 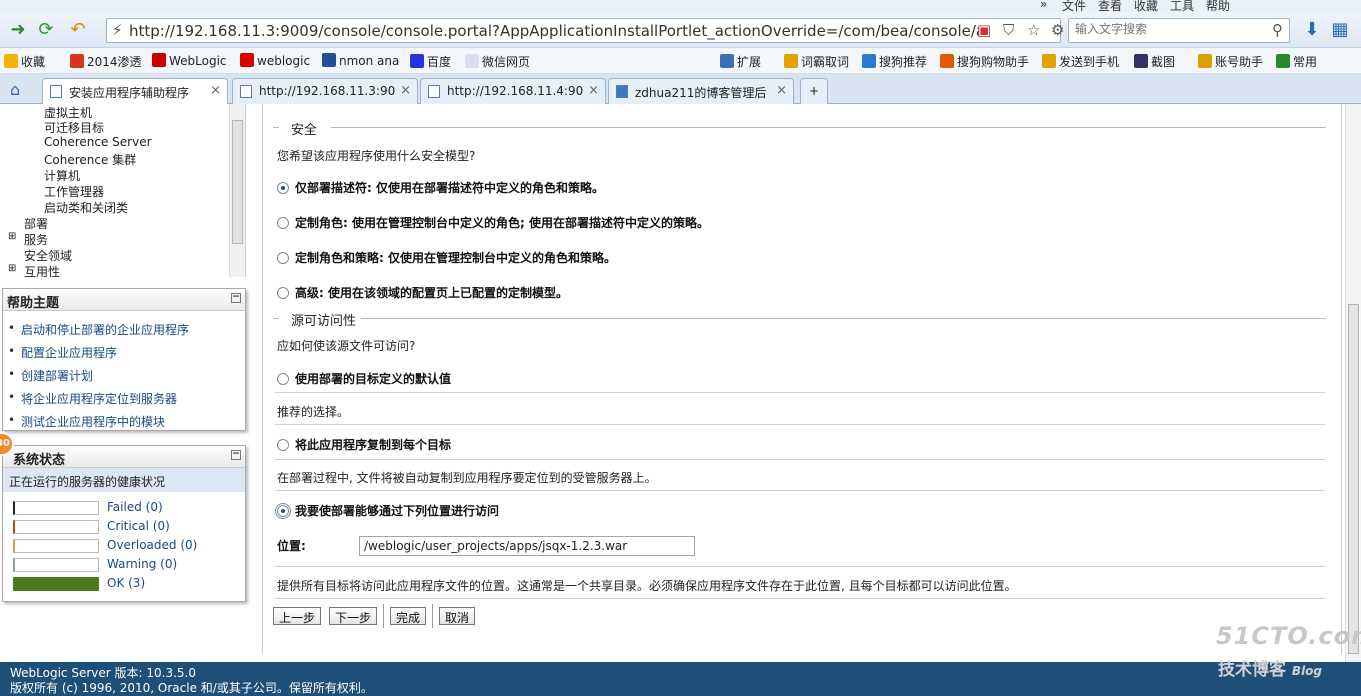 I want to click on tab-url-3: http://192.168.11.3:90 ×, so click(x=325, y=91).